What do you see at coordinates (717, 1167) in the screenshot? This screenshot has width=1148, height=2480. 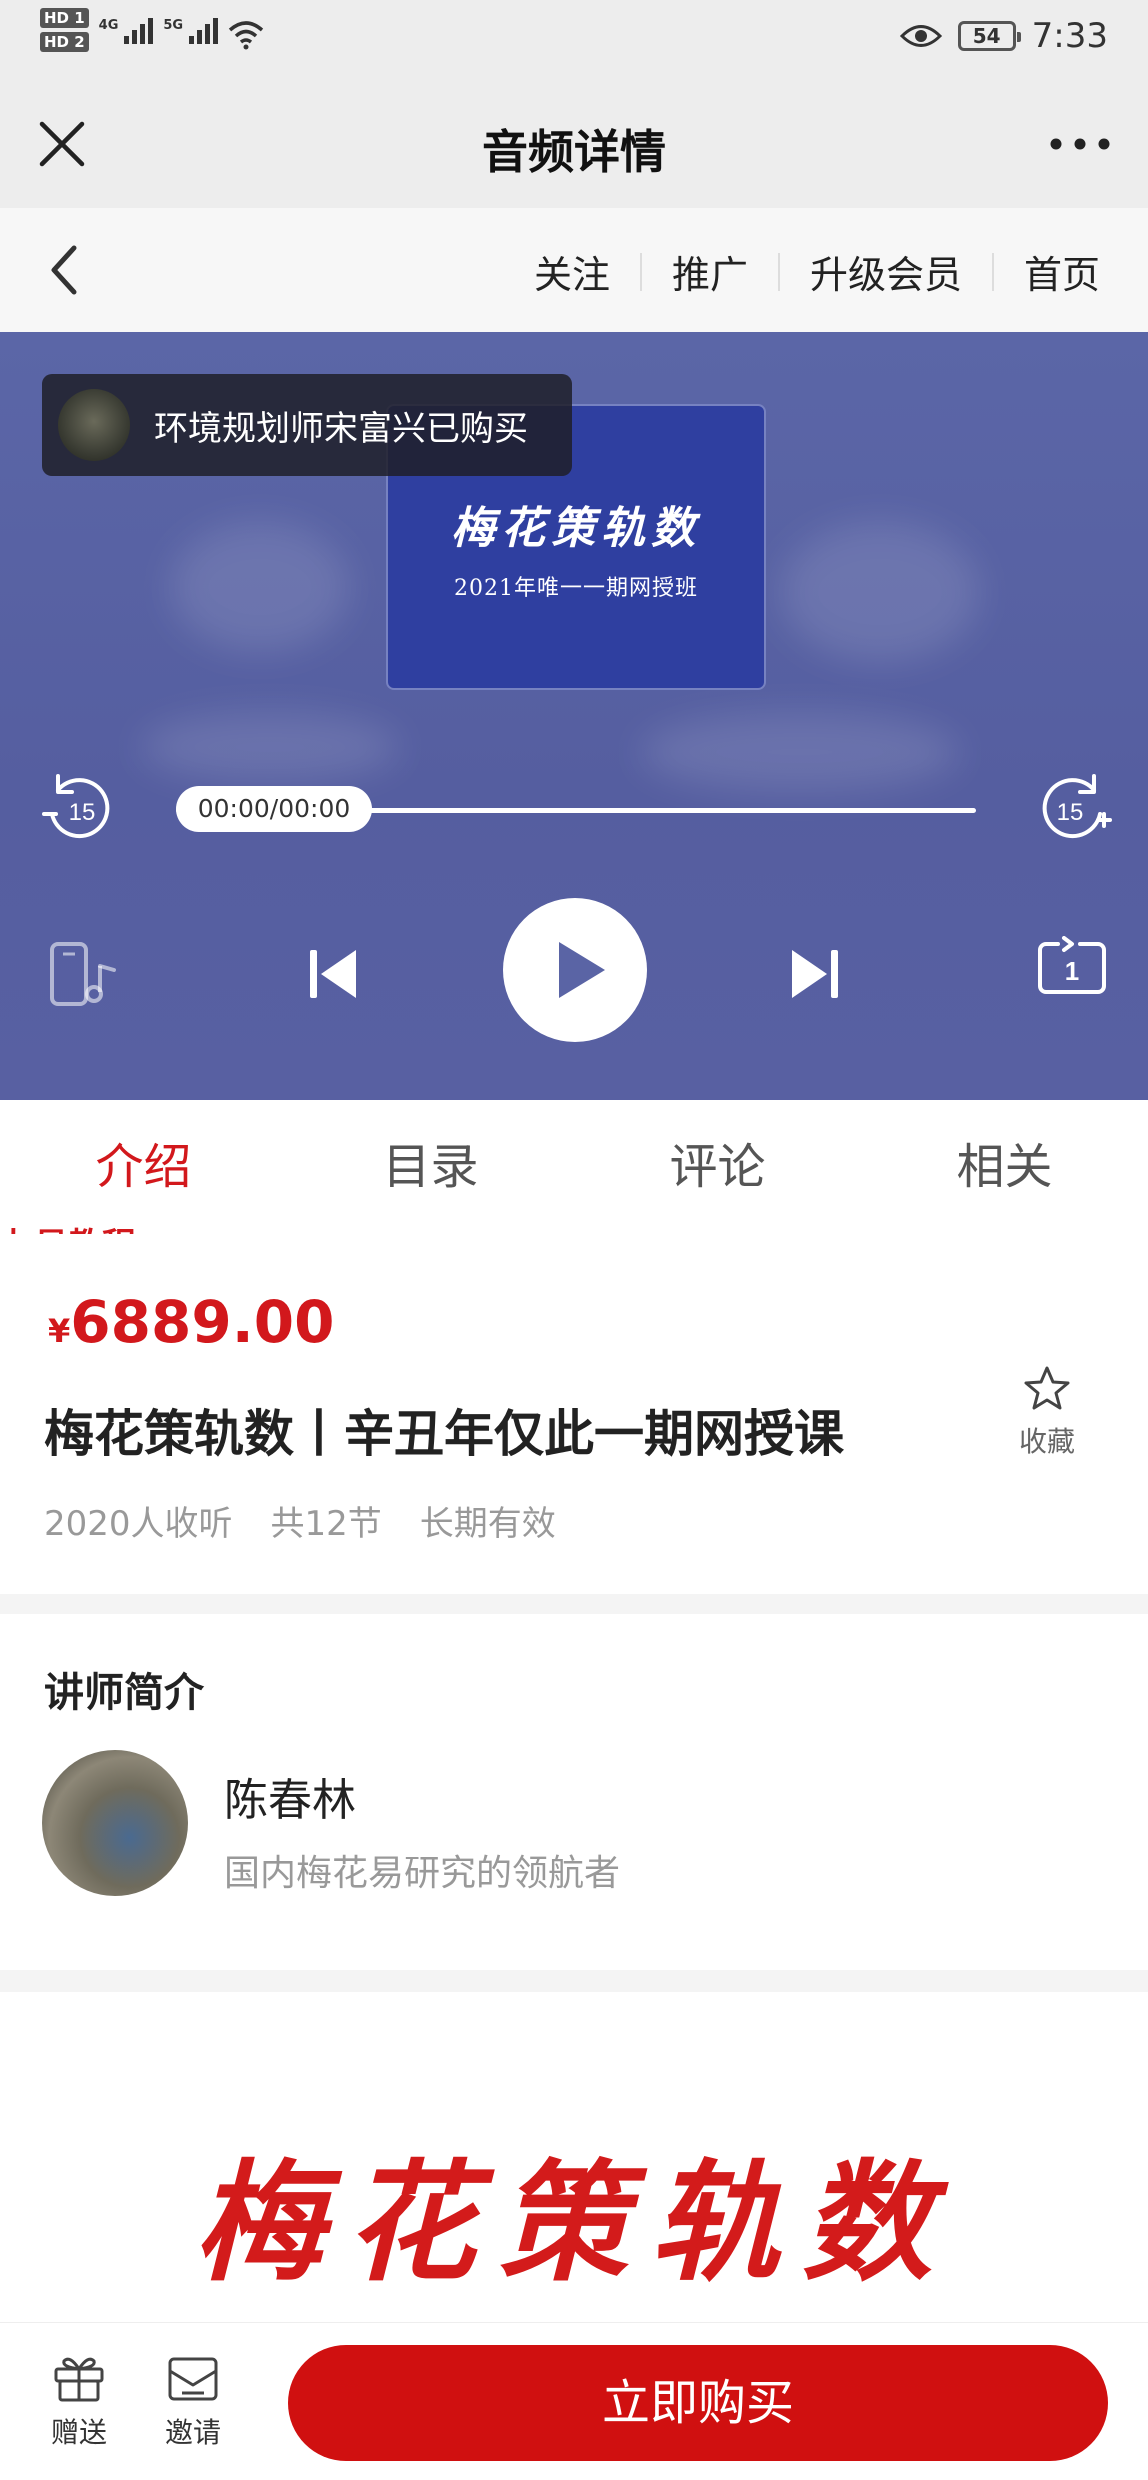 I see `tab-comments: 评论` at bounding box center [717, 1167].